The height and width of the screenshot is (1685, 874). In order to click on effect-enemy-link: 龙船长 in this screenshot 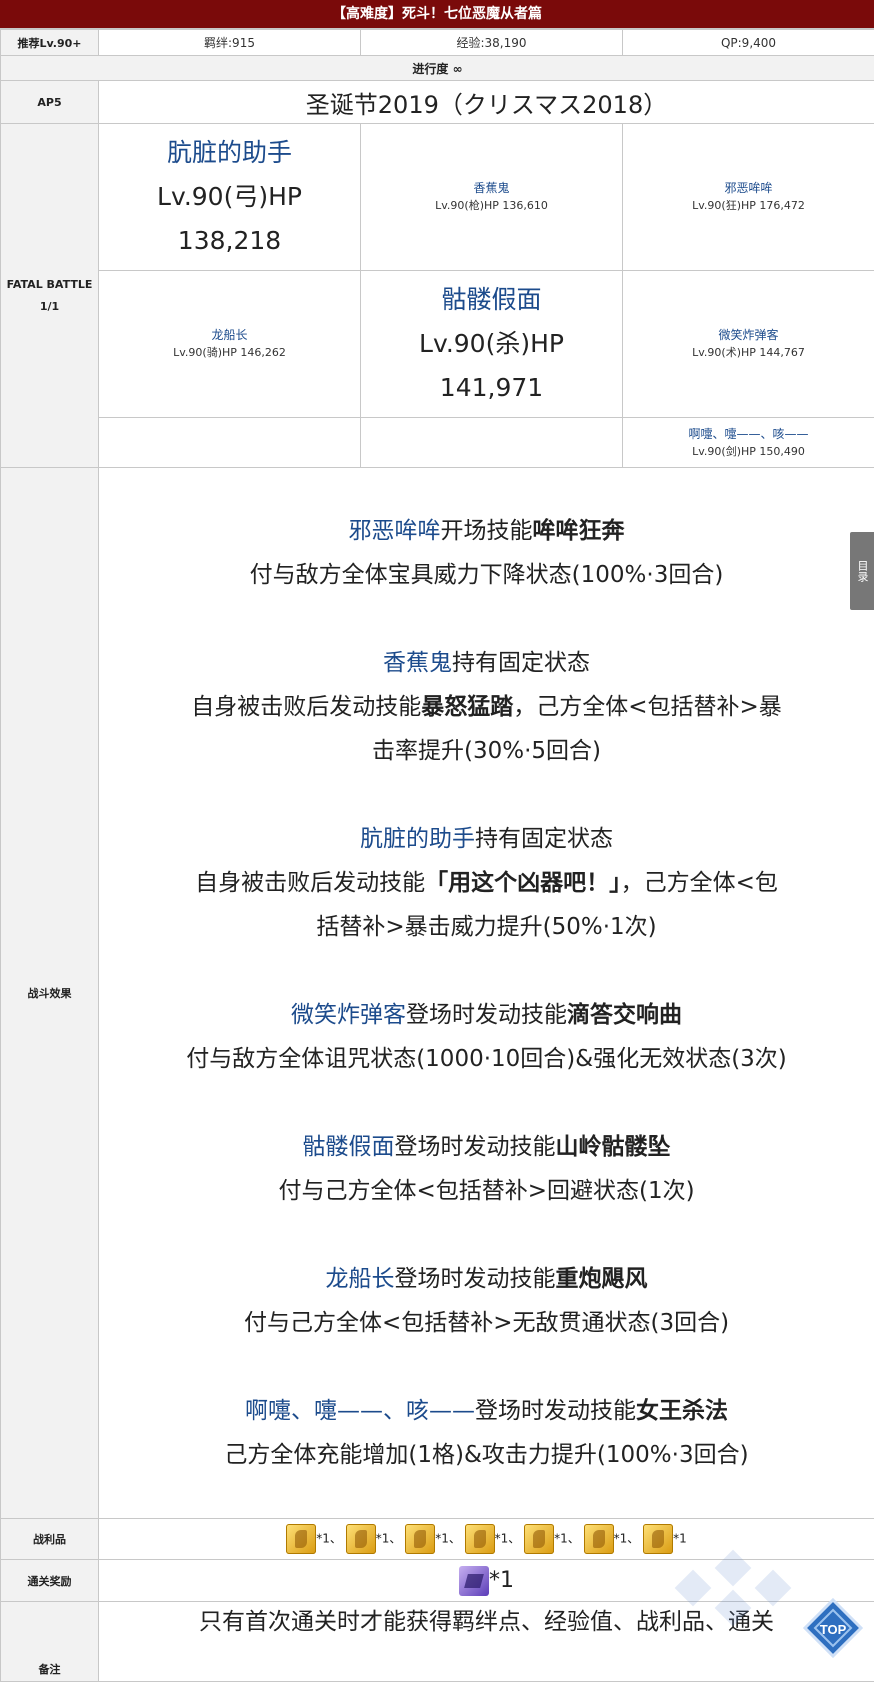, I will do `click(360, 1279)`.